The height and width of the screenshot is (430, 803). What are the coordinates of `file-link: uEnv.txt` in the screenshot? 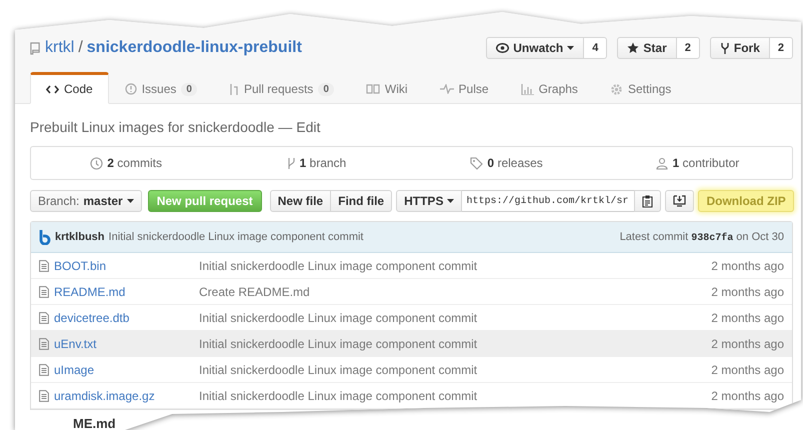 It's located at (75, 343).